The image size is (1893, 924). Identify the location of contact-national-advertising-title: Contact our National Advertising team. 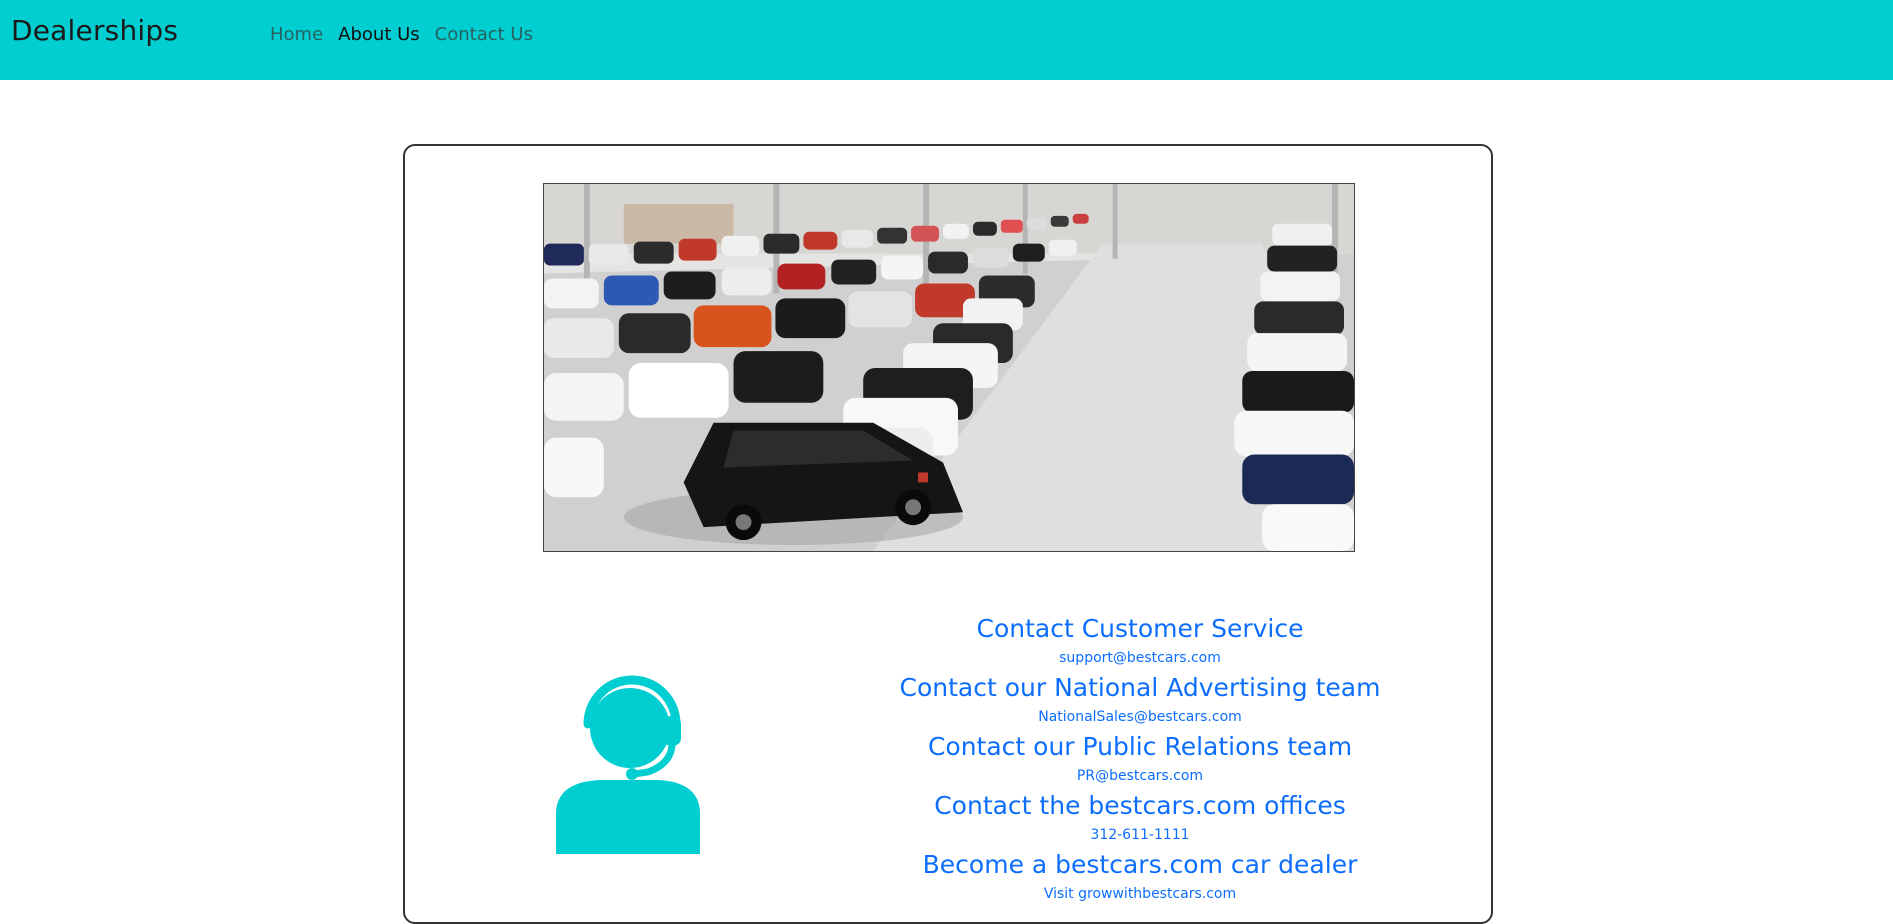
(1140, 688).